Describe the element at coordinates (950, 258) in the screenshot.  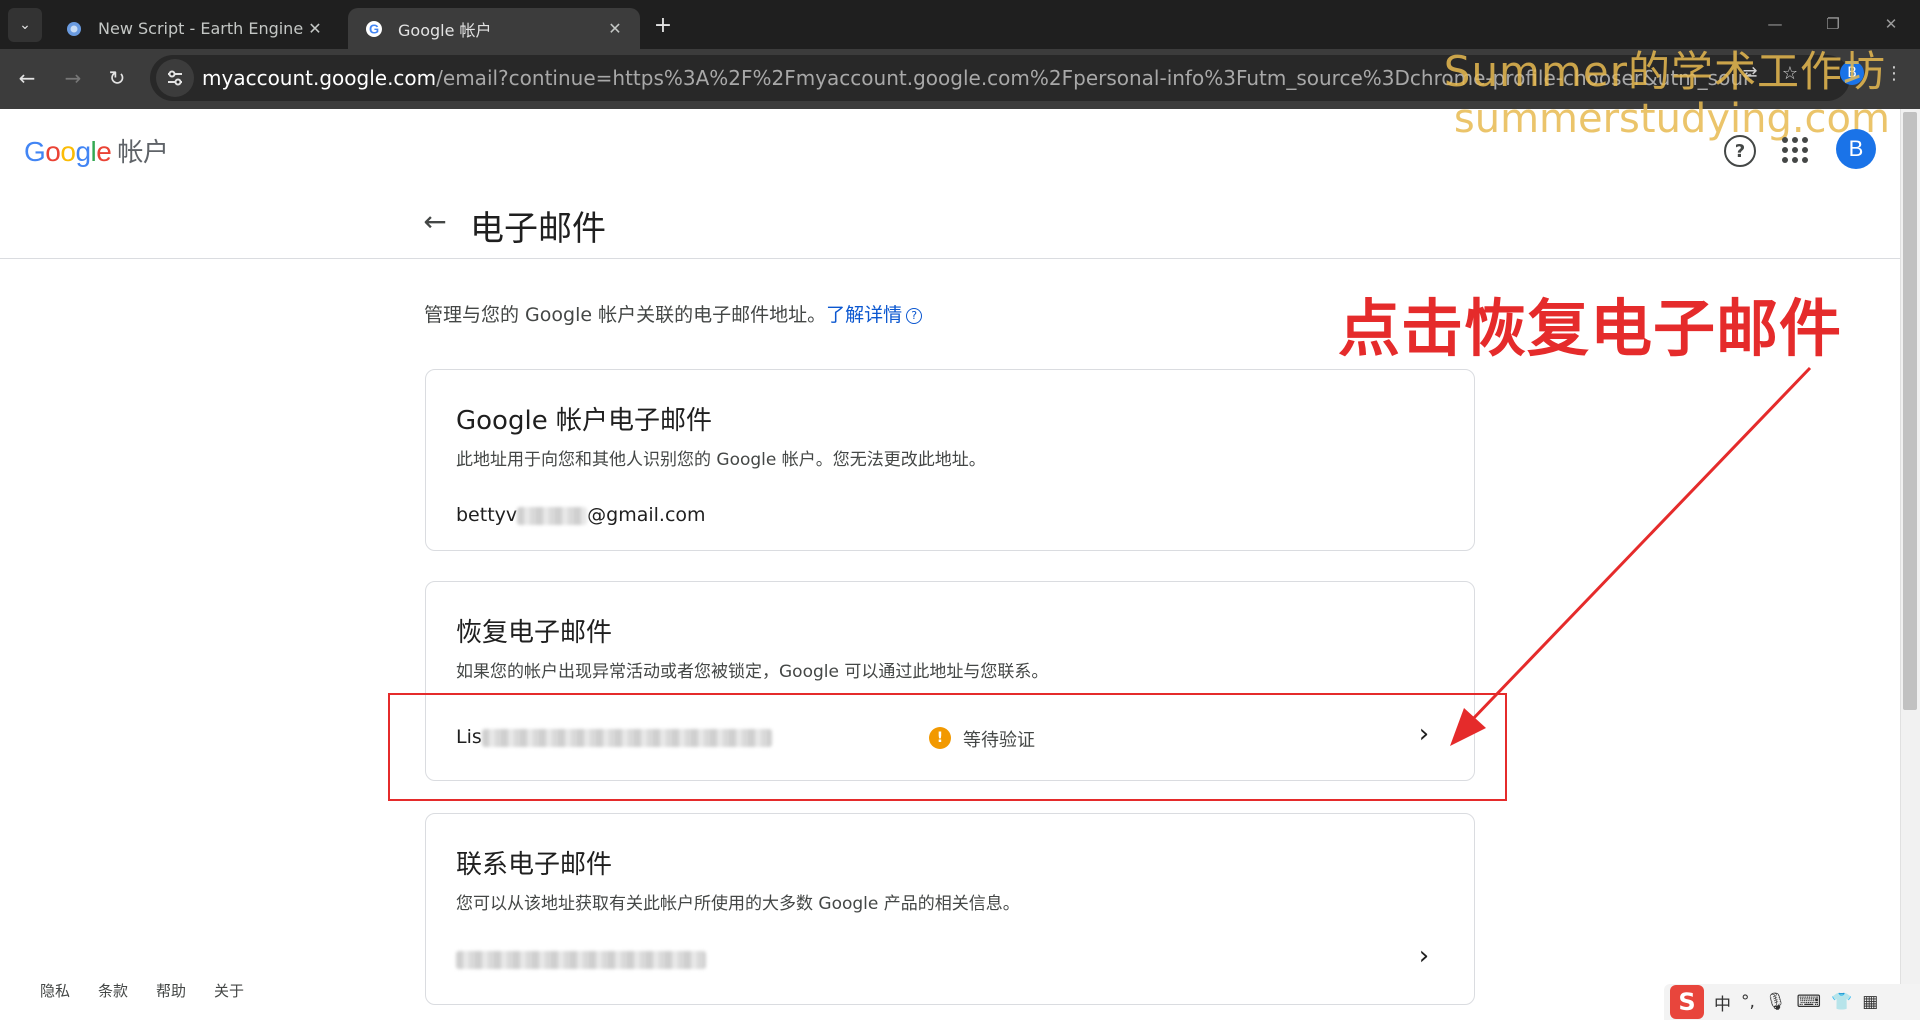
I see `header-divider` at that location.